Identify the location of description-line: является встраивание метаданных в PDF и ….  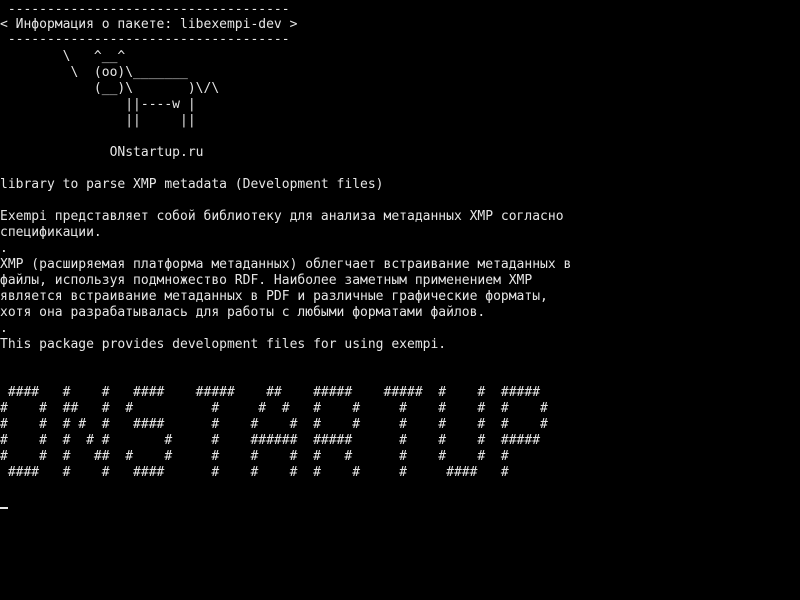
(274, 296).